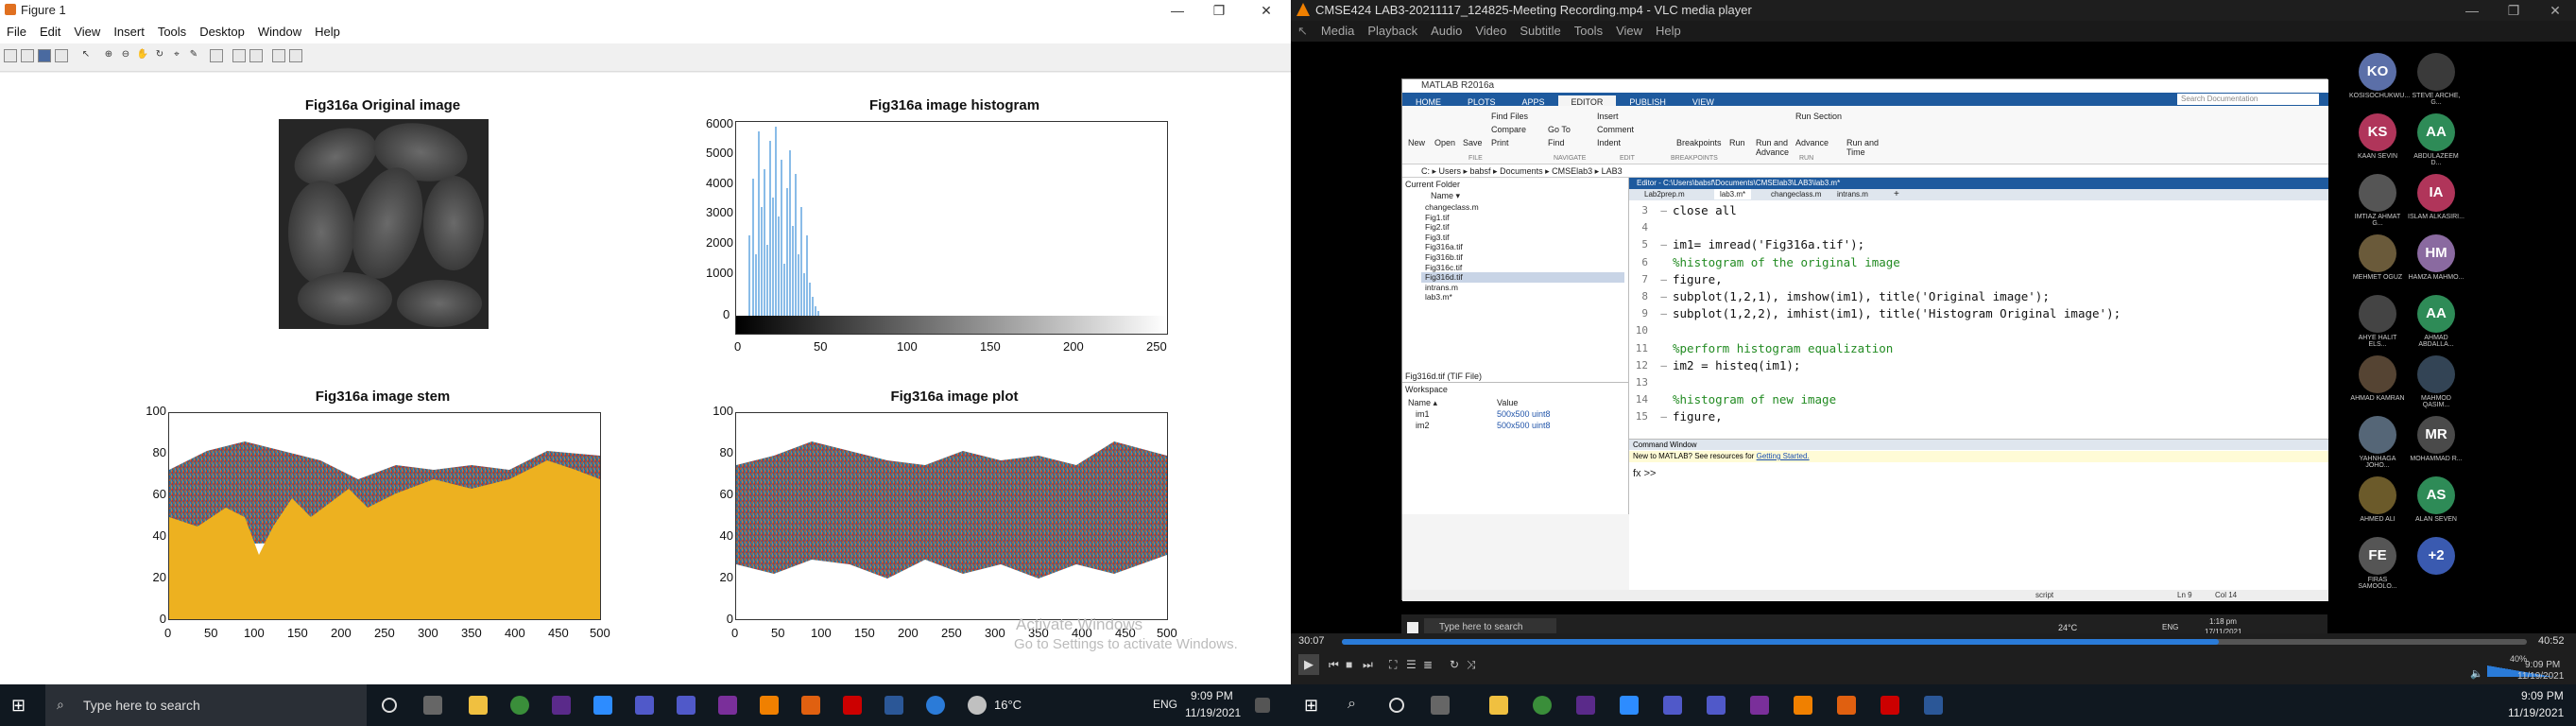 The image size is (2576, 726). What do you see at coordinates (2436, 556) in the screenshot?
I see `participant-avatar: +2` at bounding box center [2436, 556].